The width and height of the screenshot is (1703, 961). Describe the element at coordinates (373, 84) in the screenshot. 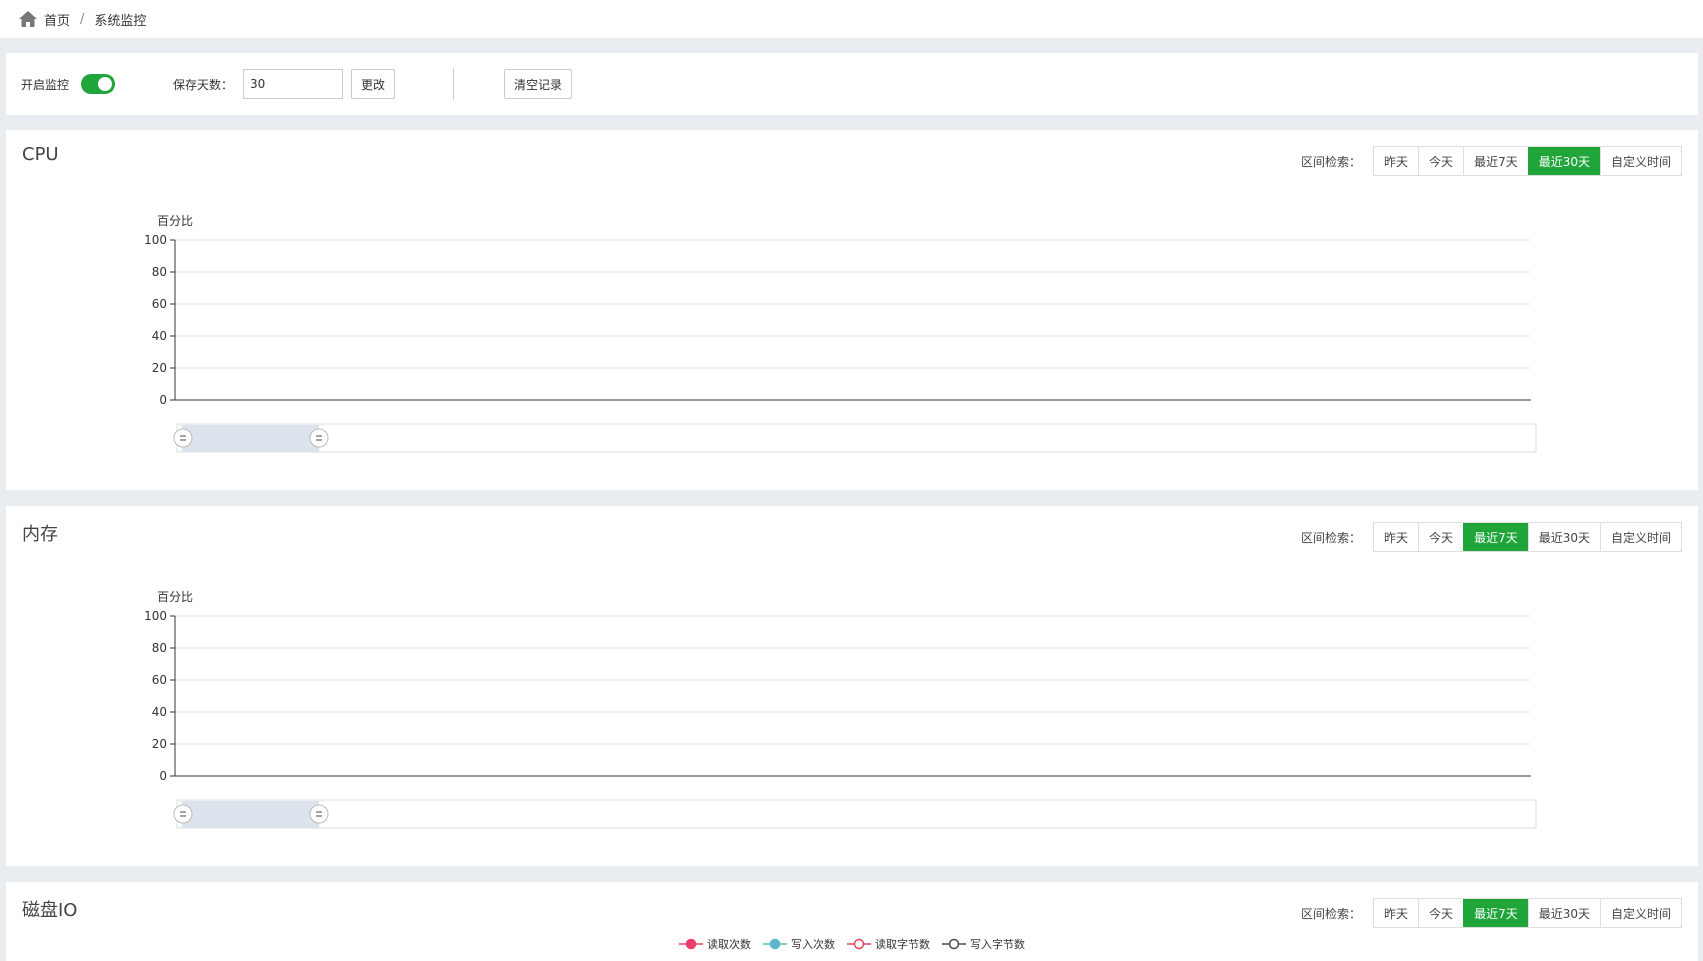

I see `change-button: 更改` at that location.